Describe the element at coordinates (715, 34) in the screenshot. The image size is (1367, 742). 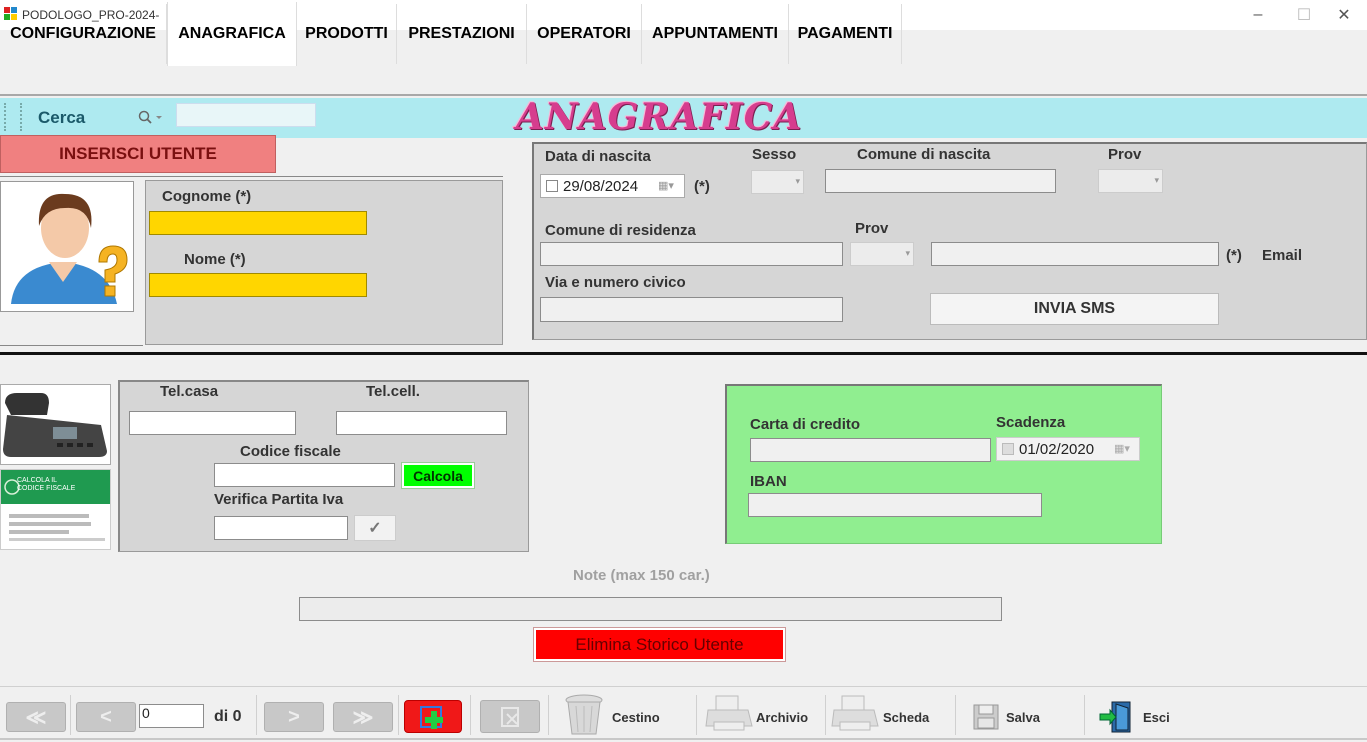
I see `tab-appuntamenti: APPUNTAMENTI` at that location.